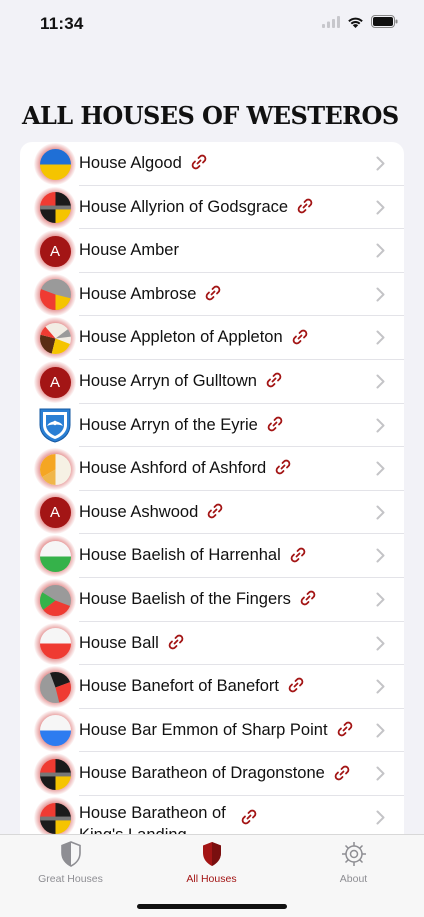 The image size is (424, 917). I want to click on list-item: A House Arryn of Gulltown, so click(212, 382).